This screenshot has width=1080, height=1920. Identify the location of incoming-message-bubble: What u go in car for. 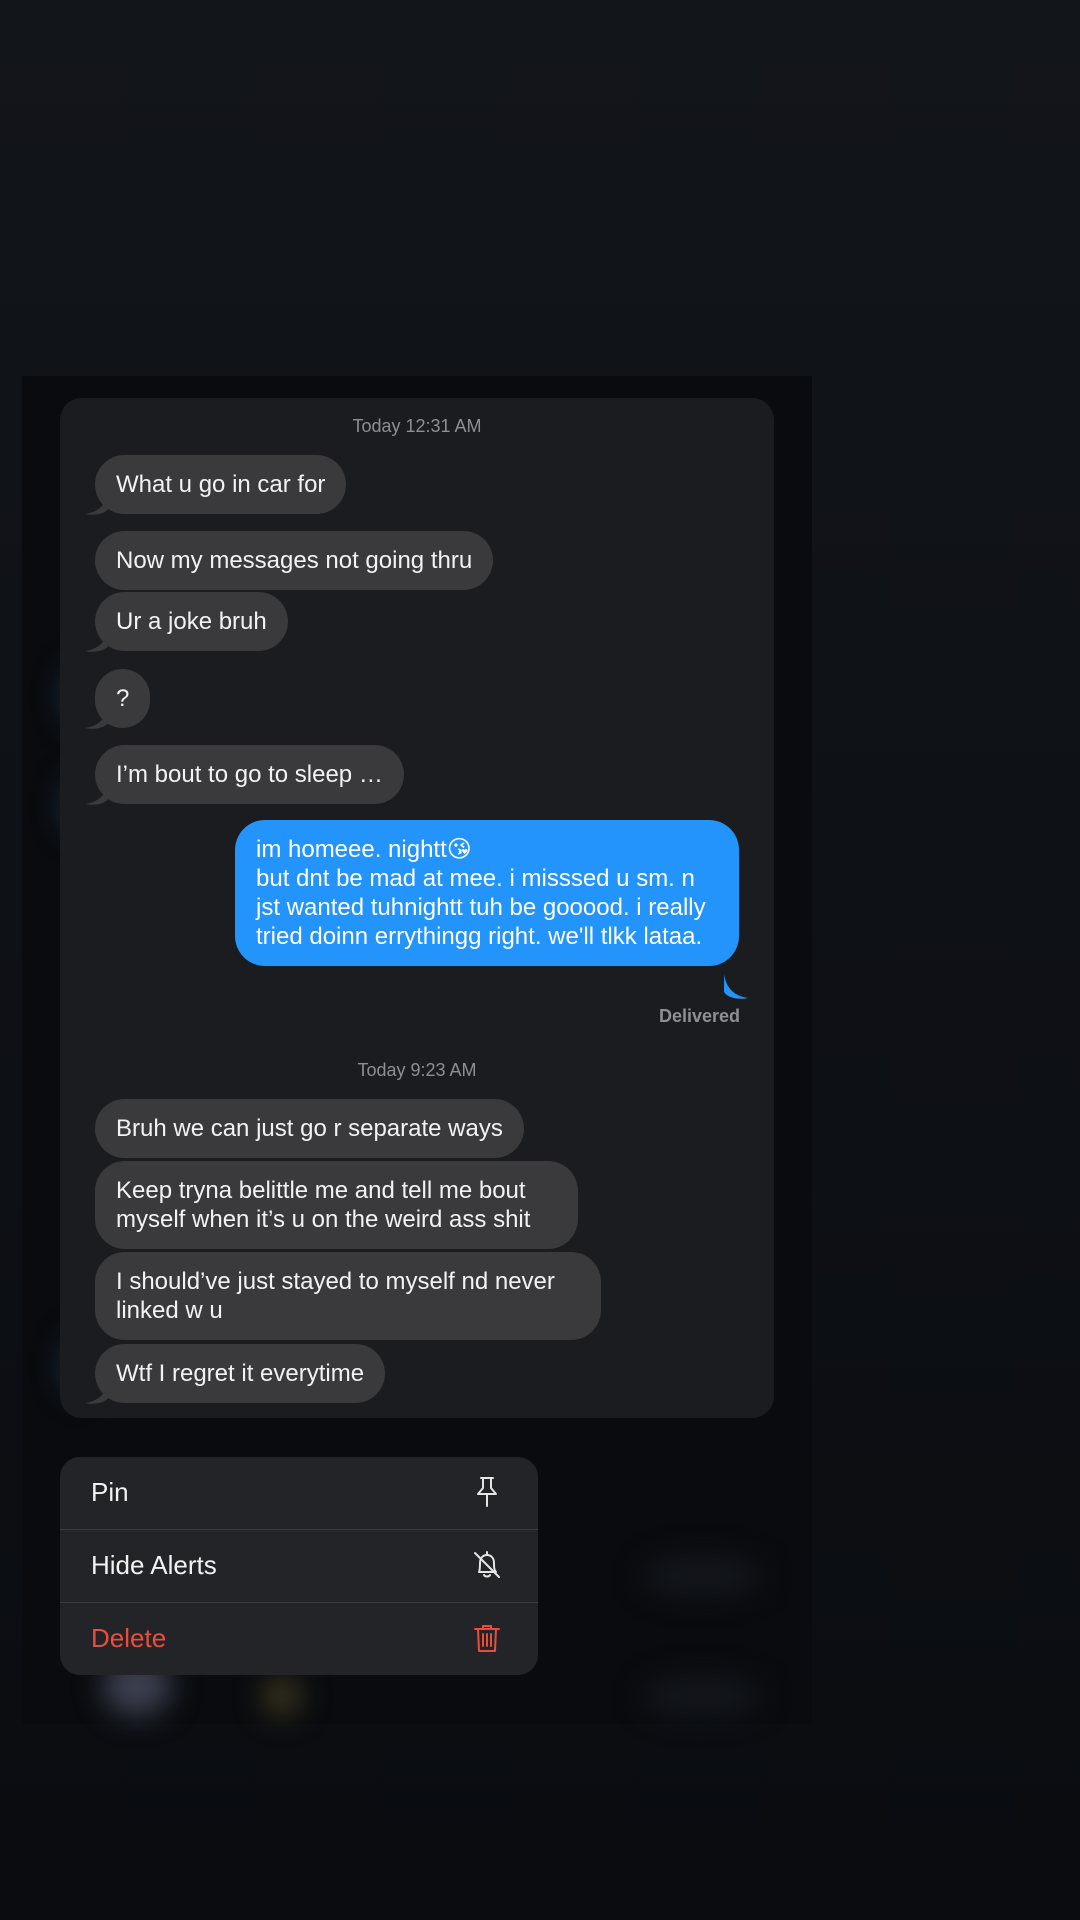
(221, 484).